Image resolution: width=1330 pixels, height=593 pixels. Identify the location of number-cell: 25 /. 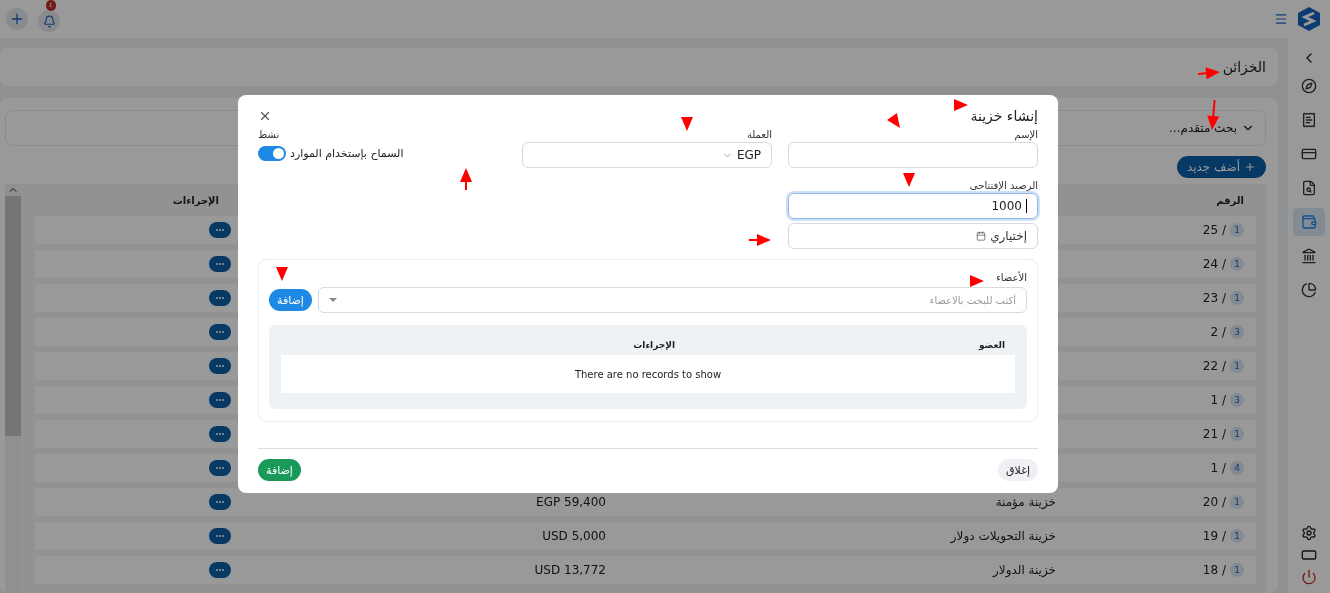
(1214, 230).